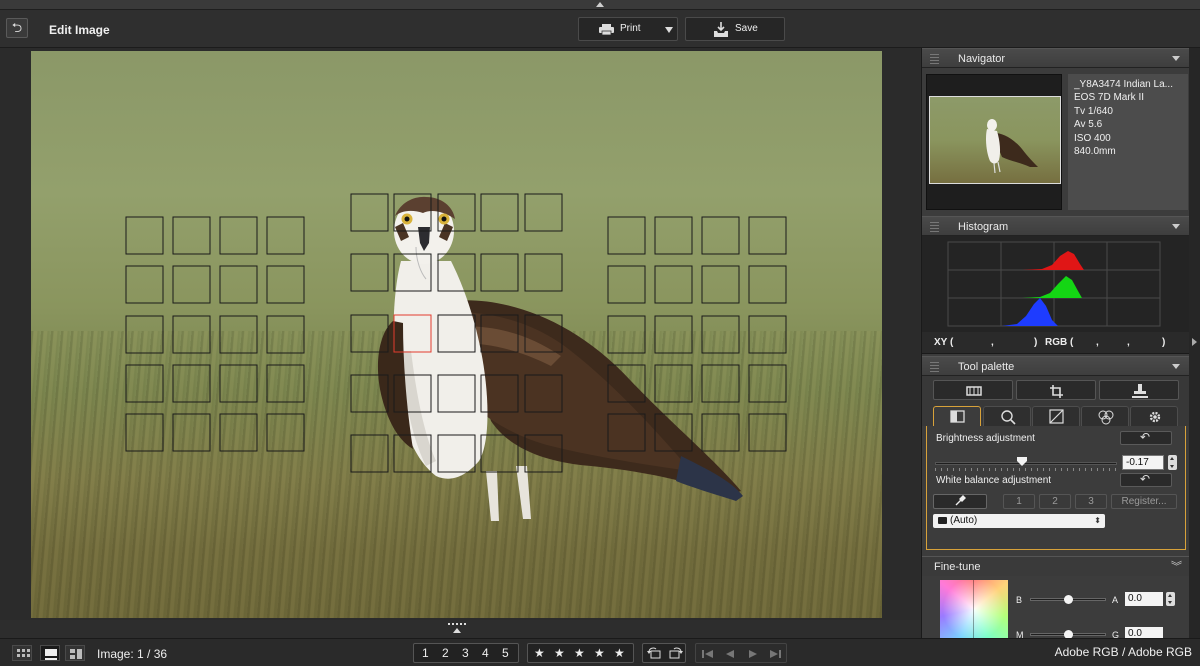 The image size is (1200, 666). I want to click on white-balance-mode: (Auto), so click(964, 520).